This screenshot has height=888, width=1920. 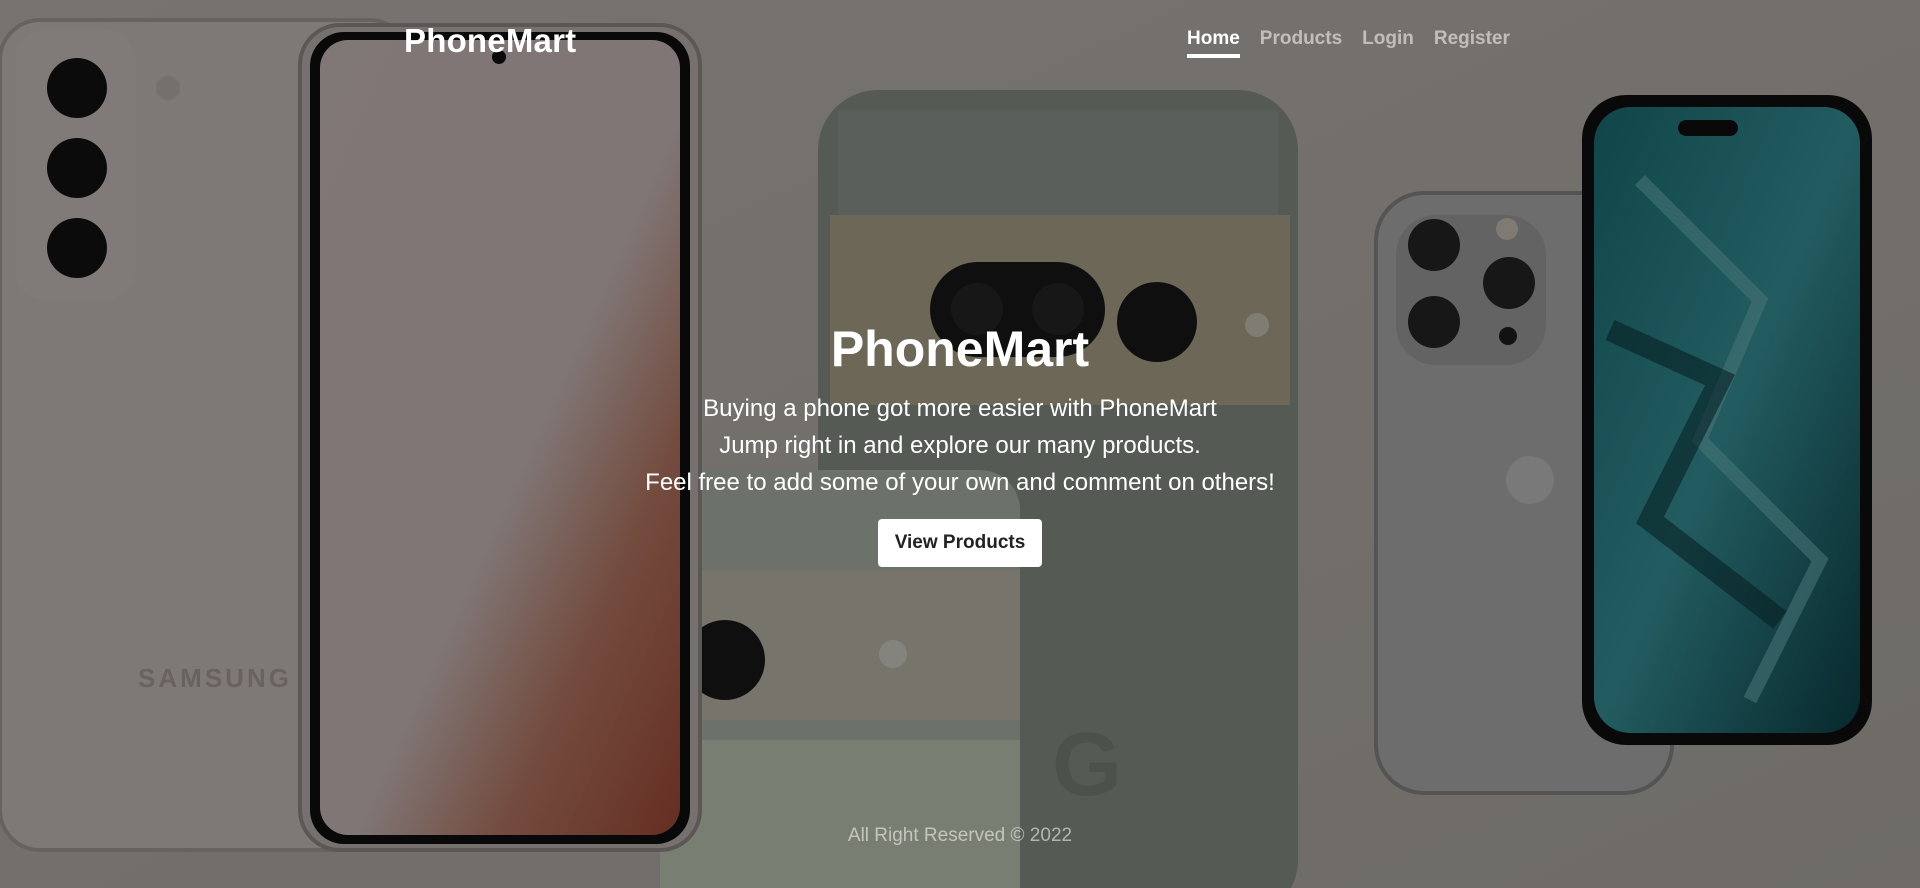 I want to click on nav-link-products: Products, so click(x=1301, y=43).